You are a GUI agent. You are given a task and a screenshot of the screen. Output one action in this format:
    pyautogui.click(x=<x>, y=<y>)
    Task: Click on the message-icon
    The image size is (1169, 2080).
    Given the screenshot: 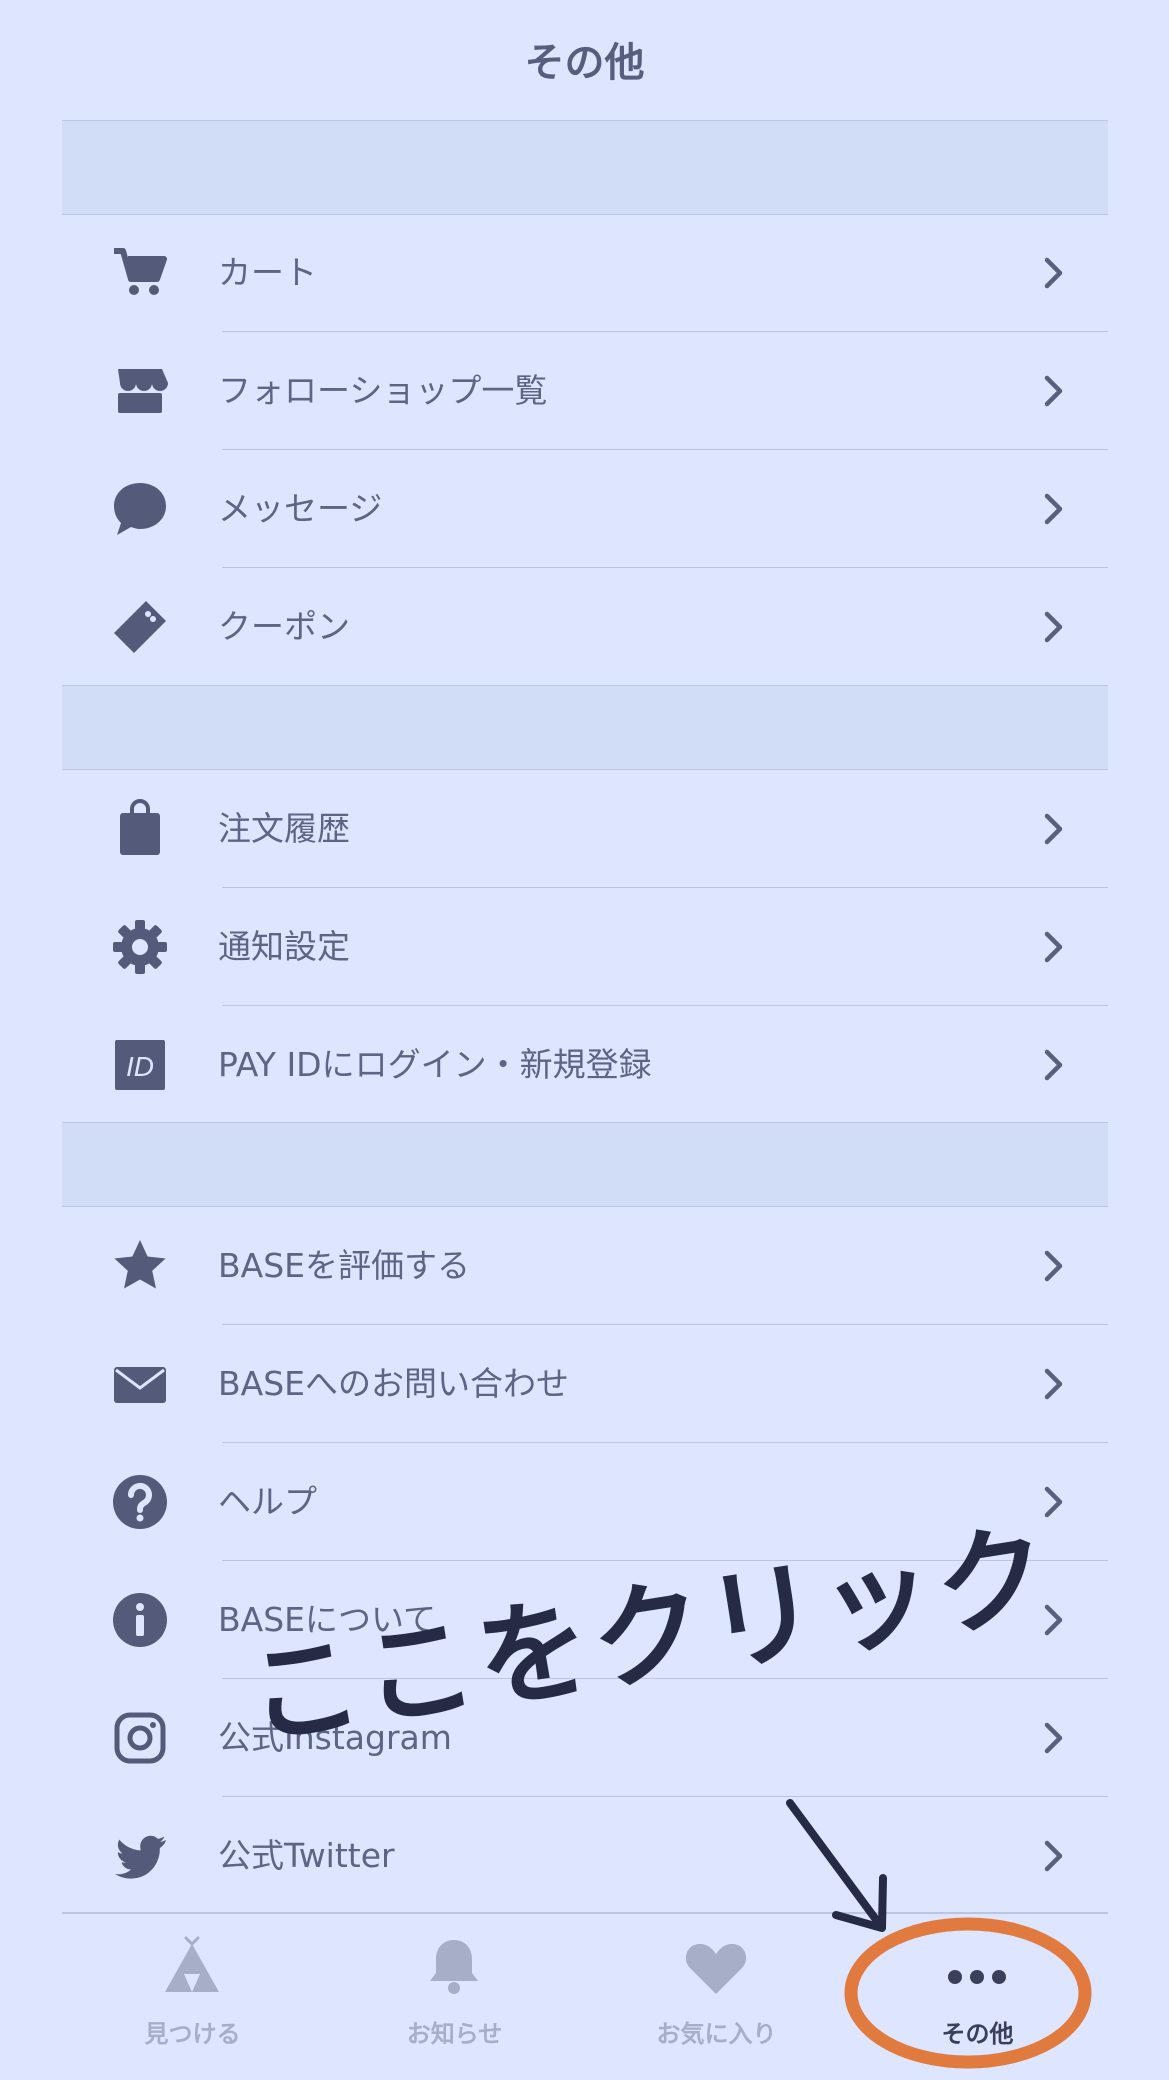 What is the action you would take?
    pyautogui.click(x=140, y=509)
    